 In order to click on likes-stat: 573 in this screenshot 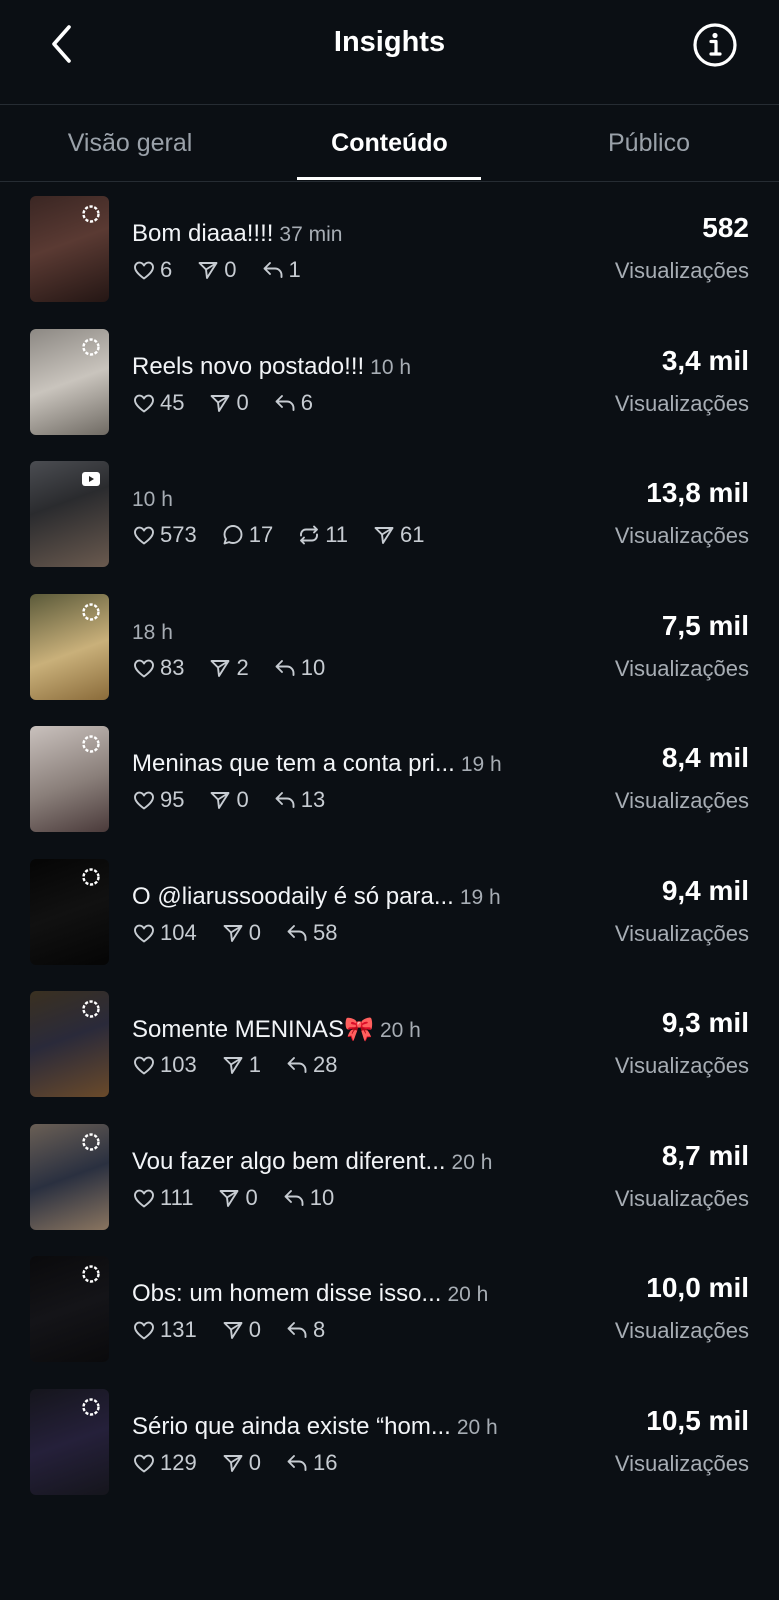, I will do `click(164, 535)`.